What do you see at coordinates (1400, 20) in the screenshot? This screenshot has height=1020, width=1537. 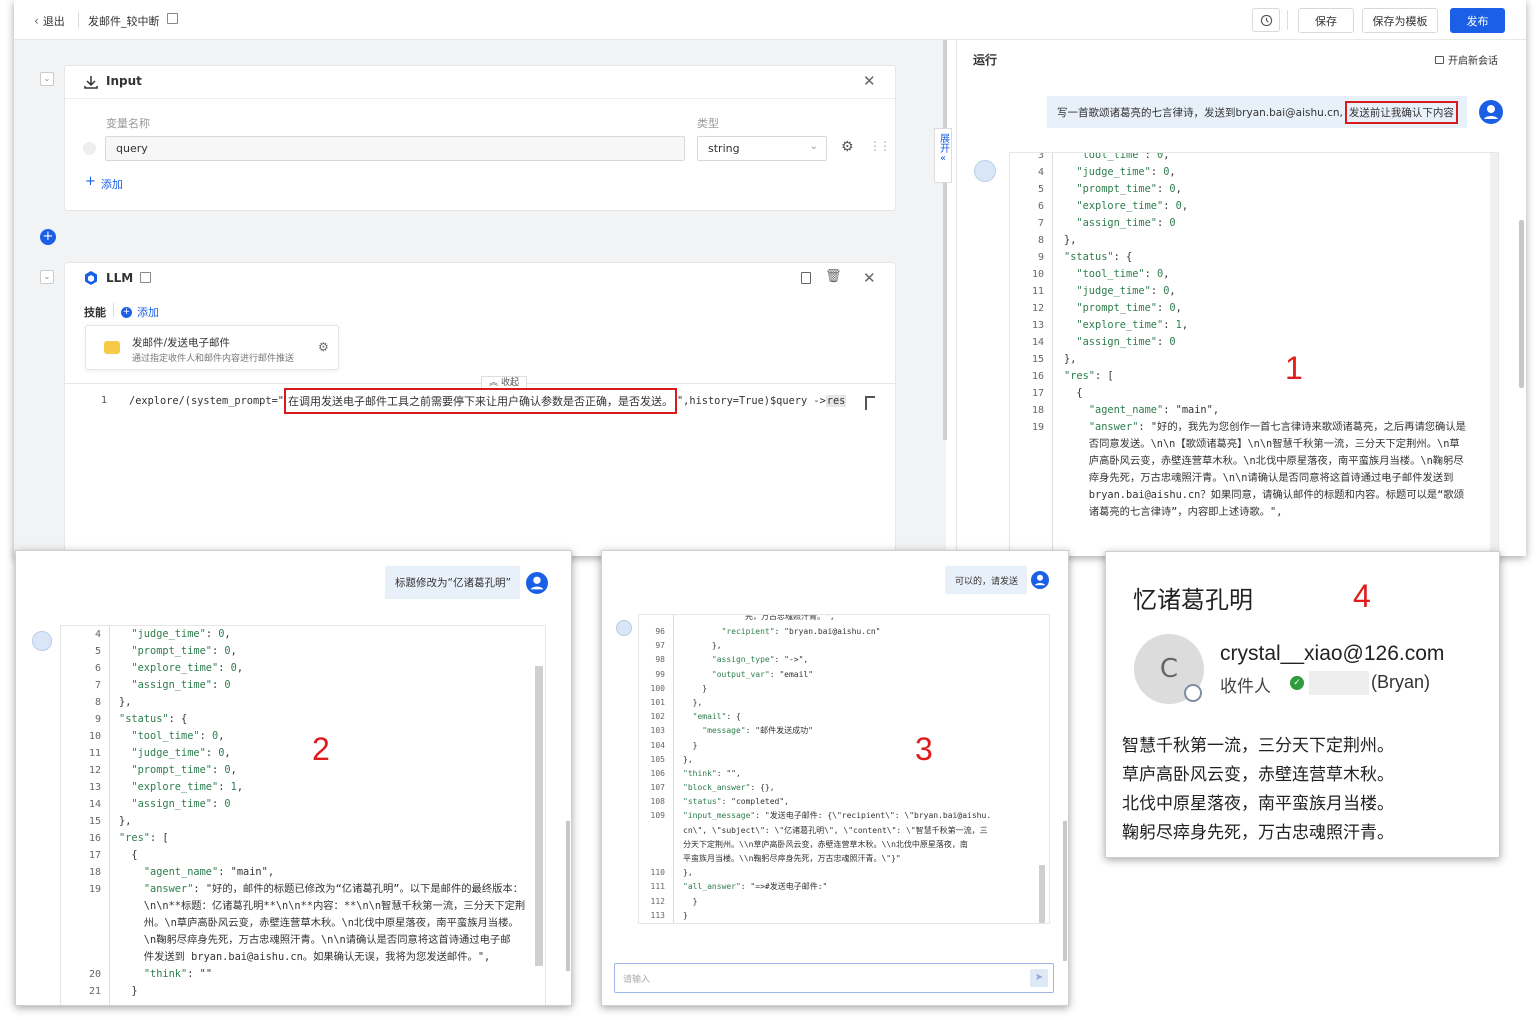 I see `save-as-template-button: 保存为模板` at bounding box center [1400, 20].